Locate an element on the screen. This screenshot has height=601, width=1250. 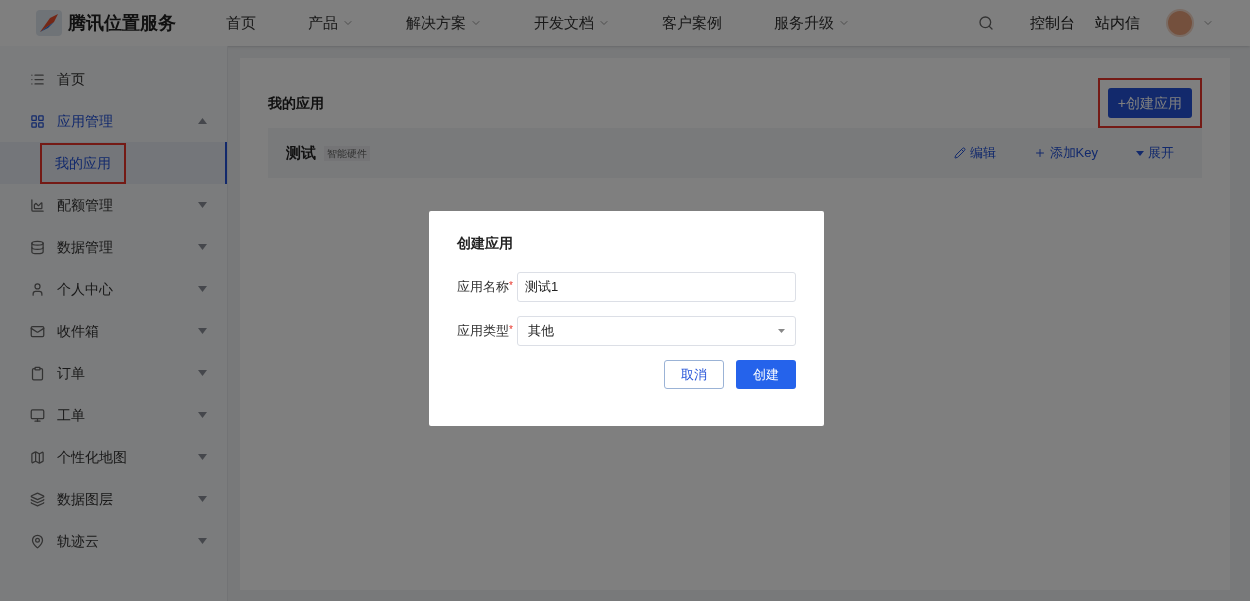
sidebar-item: 数据图层 is located at coordinates (113, 499).